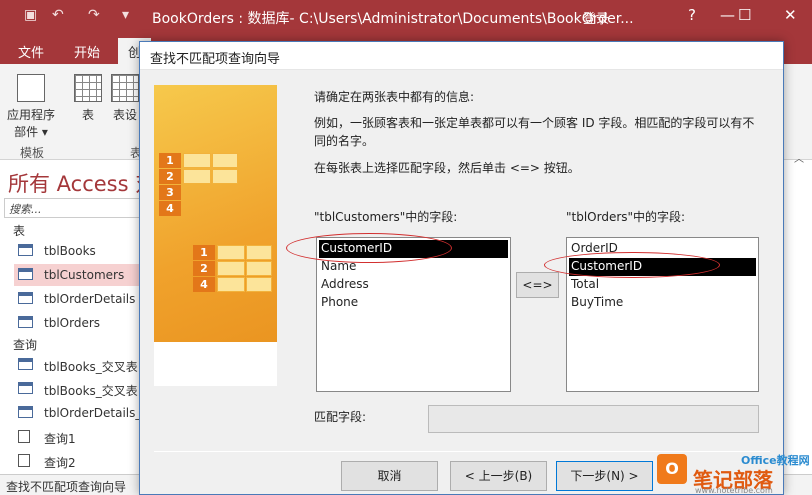  Describe the element at coordinates (534, 123) in the screenshot. I see `example-text-line: 例如，一张顾客表和一张定单表都可以有一个顾客 ID 字段。相匹配的字段可以有不` at that location.